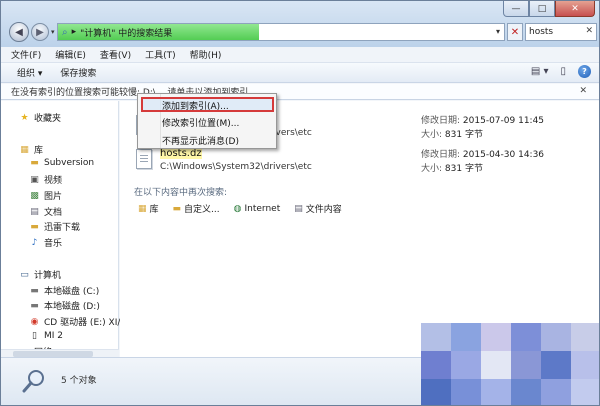 This screenshot has width=600, height=406. I want to click on nav-item-label: 本地磁盘 (C:), so click(72, 292).